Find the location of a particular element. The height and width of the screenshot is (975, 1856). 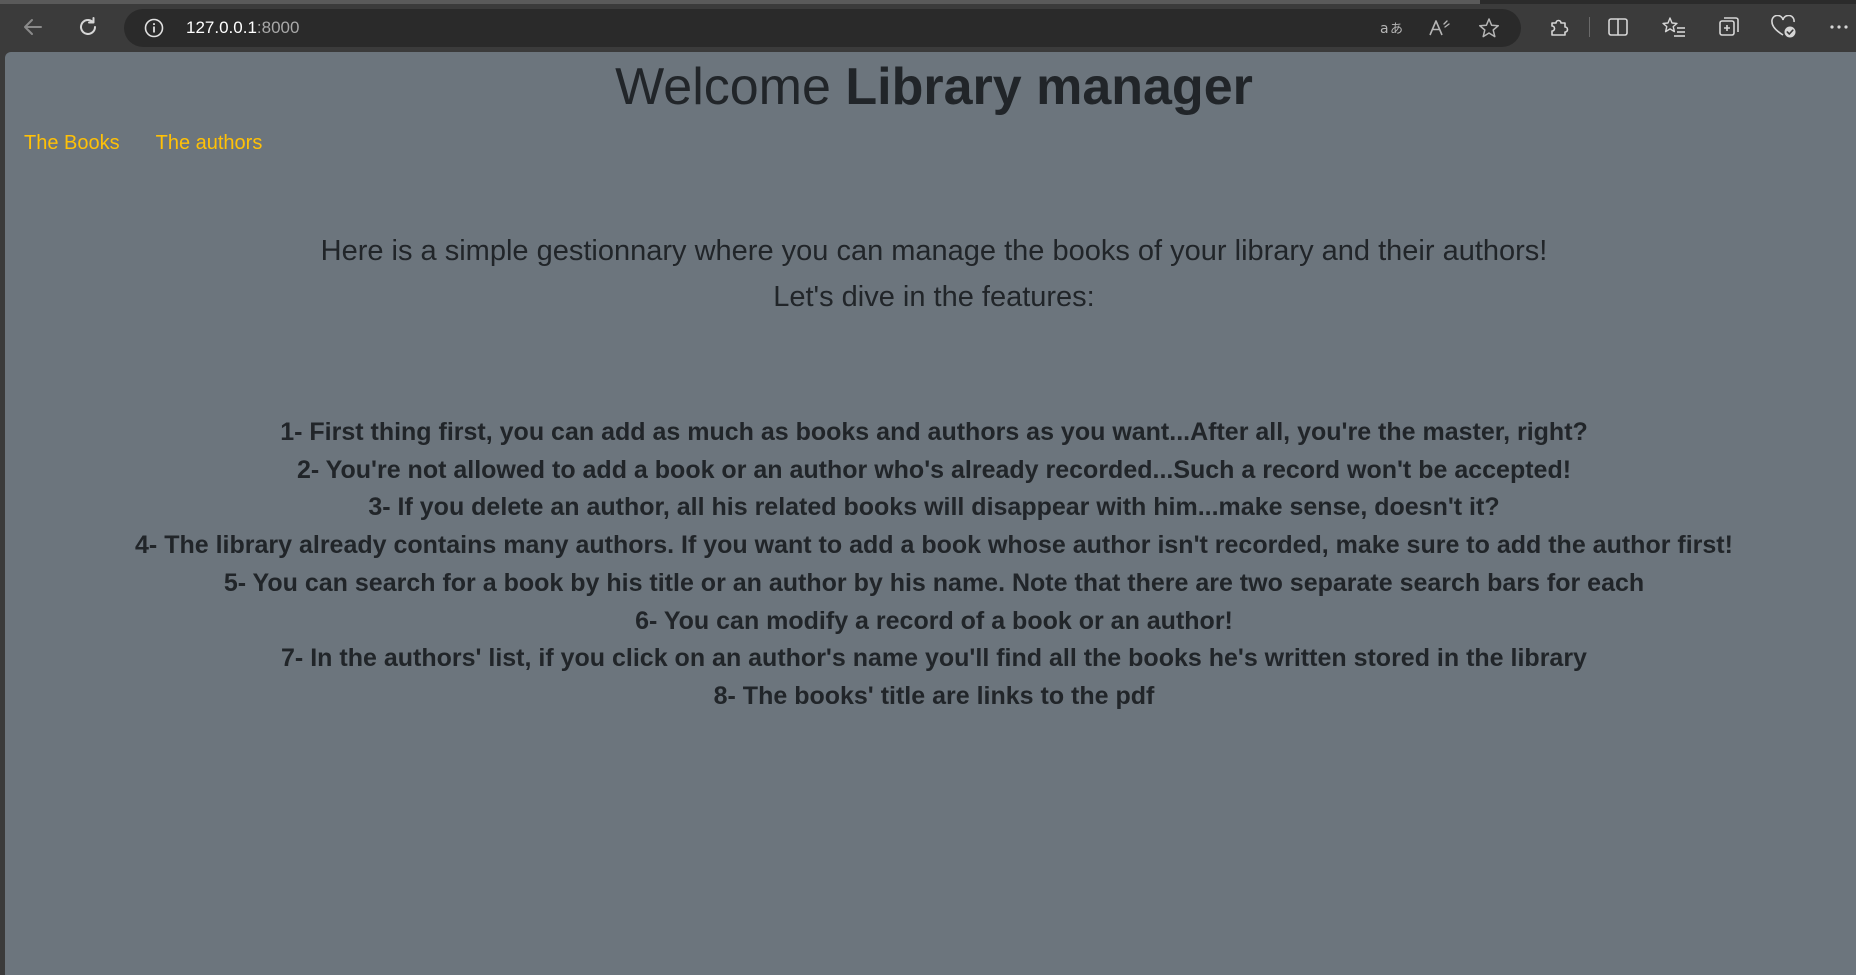

back-button is located at coordinates (33, 27).